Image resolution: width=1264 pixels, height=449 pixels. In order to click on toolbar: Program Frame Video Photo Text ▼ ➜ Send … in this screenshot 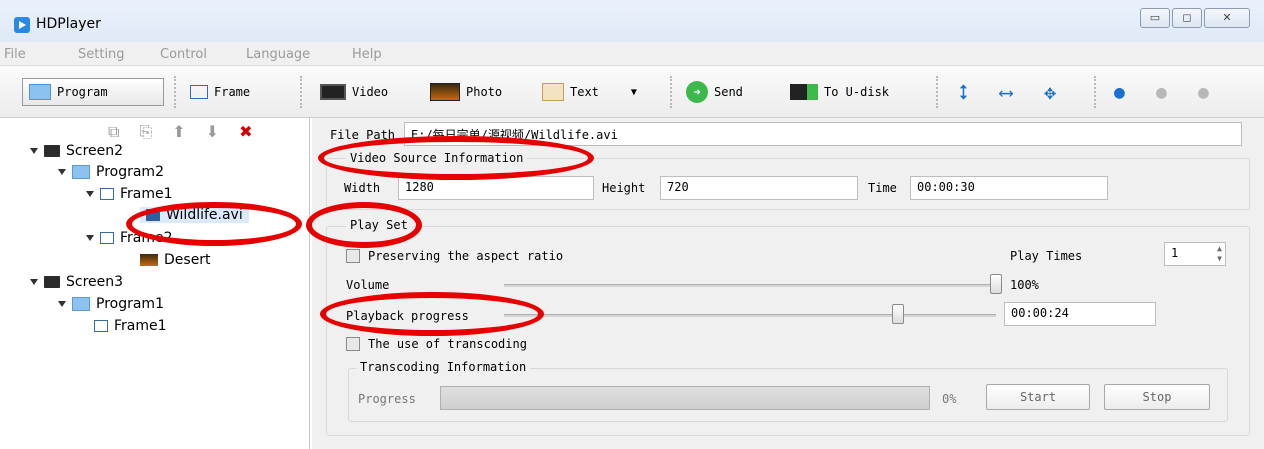, I will do `click(632, 92)`.